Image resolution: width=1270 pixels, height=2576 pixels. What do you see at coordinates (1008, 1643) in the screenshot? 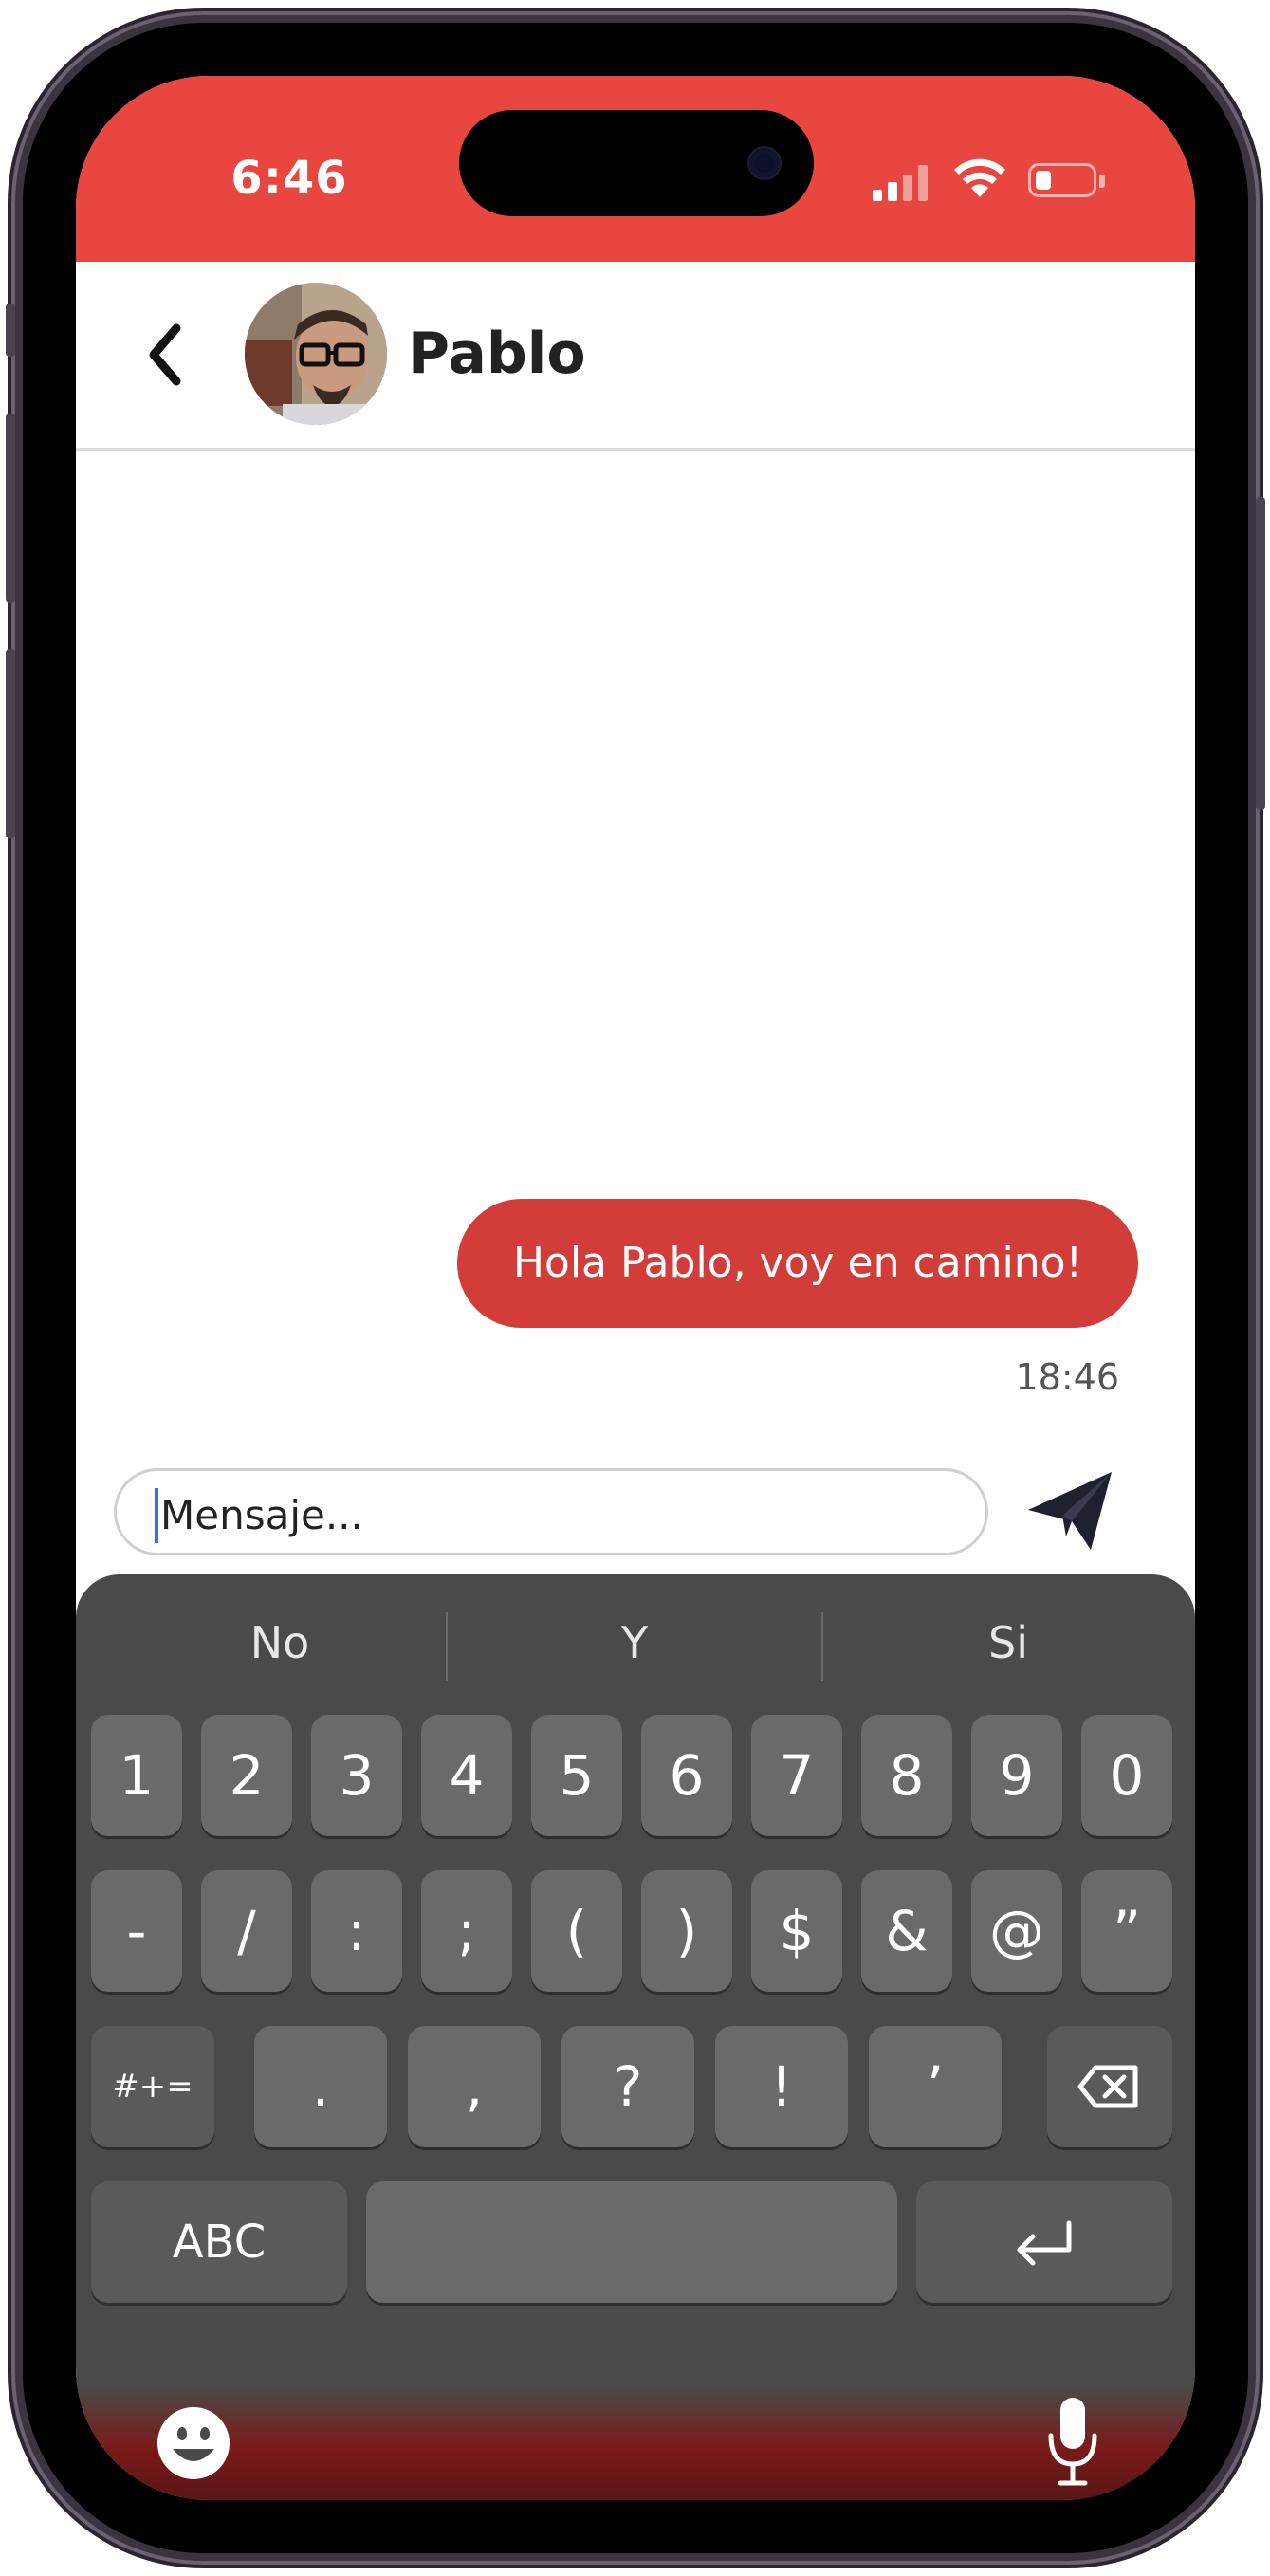
I see `suggestion-si: Si` at bounding box center [1008, 1643].